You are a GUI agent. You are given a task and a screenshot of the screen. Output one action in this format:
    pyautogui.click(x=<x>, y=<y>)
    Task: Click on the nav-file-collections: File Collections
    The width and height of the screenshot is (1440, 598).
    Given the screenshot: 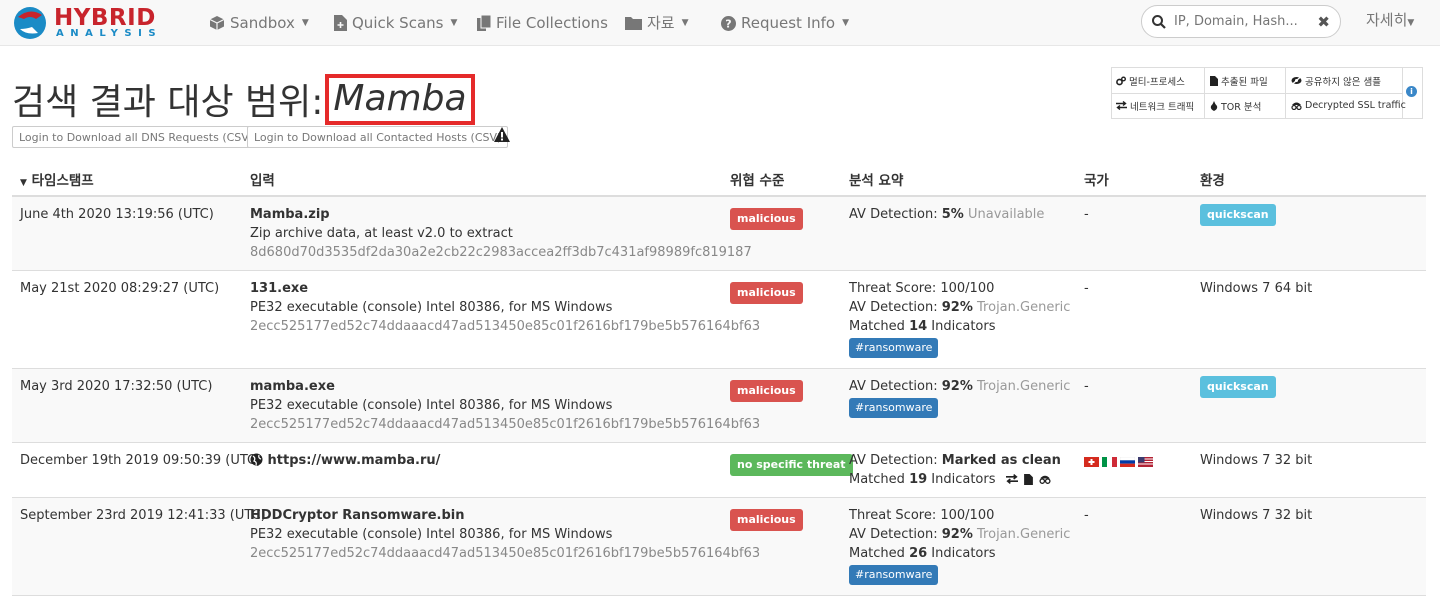 What is the action you would take?
    pyautogui.click(x=542, y=23)
    